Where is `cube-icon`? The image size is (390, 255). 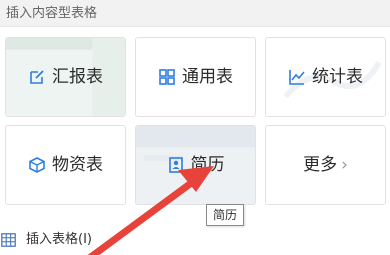 cube-icon is located at coordinates (37, 165).